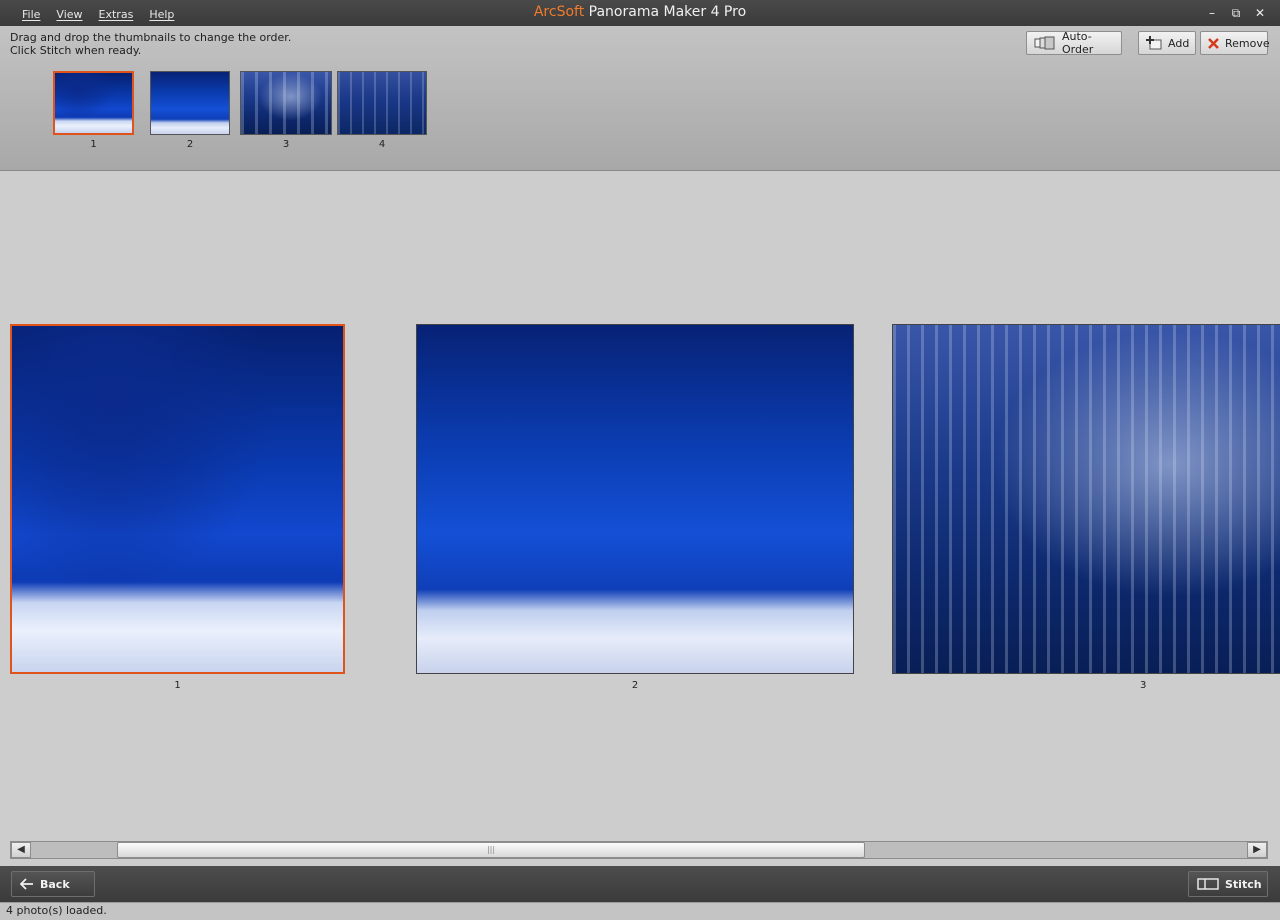 The height and width of the screenshot is (920, 1280). What do you see at coordinates (382, 144) in the screenshot?
I see `thumbnail-number: 4` at bounding box center [382, 144].